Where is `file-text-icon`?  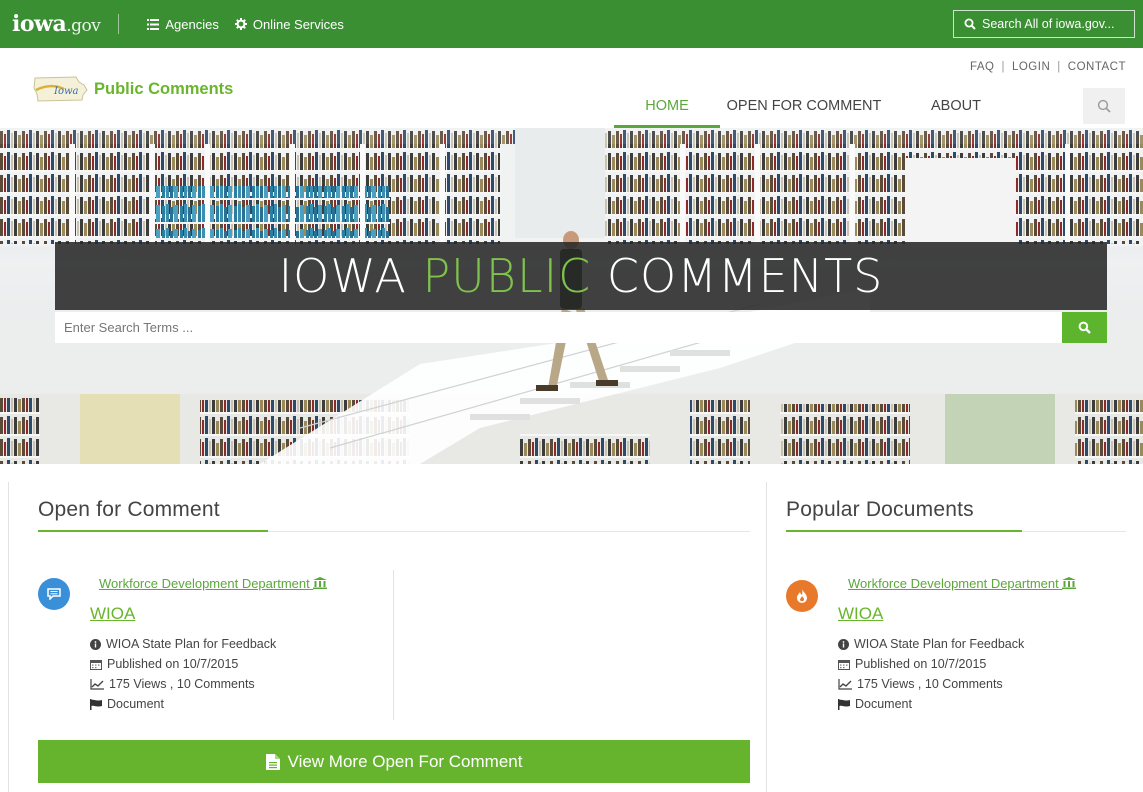 file-text-icon is located at coordinates (272, 761).